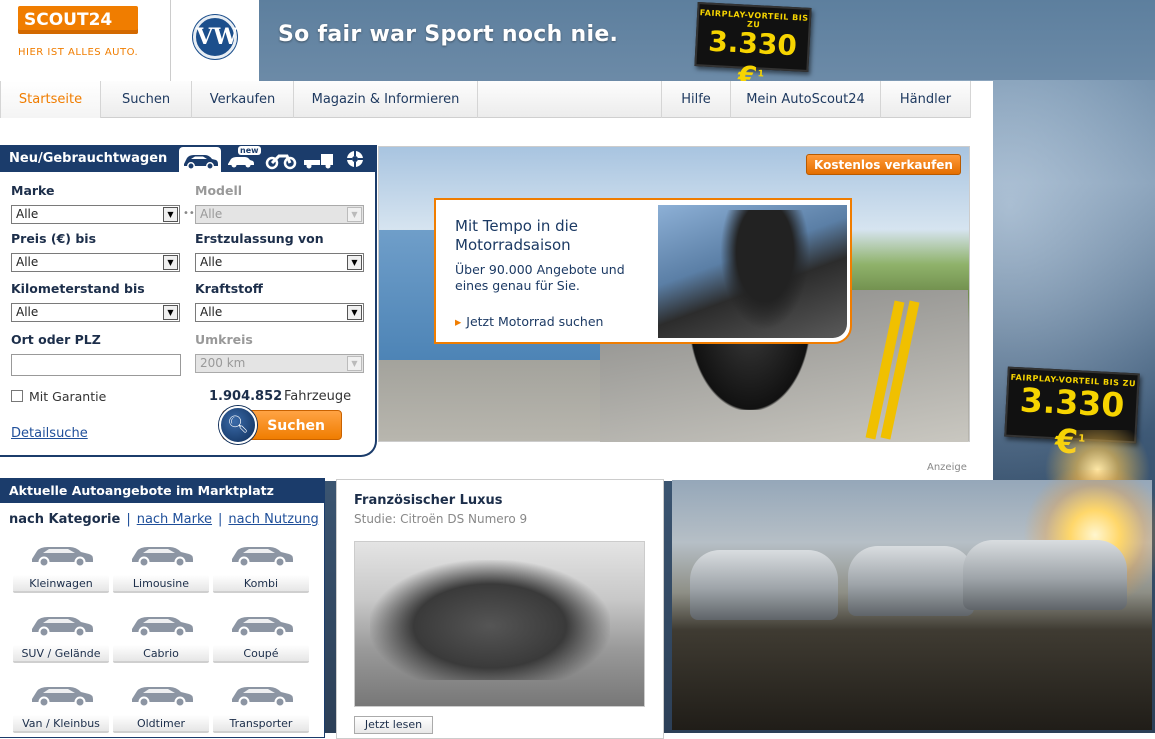 This screenshot has height=739, width=1155. What do you see at coordinates (529, 321) in the screenshot?
I see `promo-link: Jetzt Motorrad suchen` at bounding box center [529, 321].